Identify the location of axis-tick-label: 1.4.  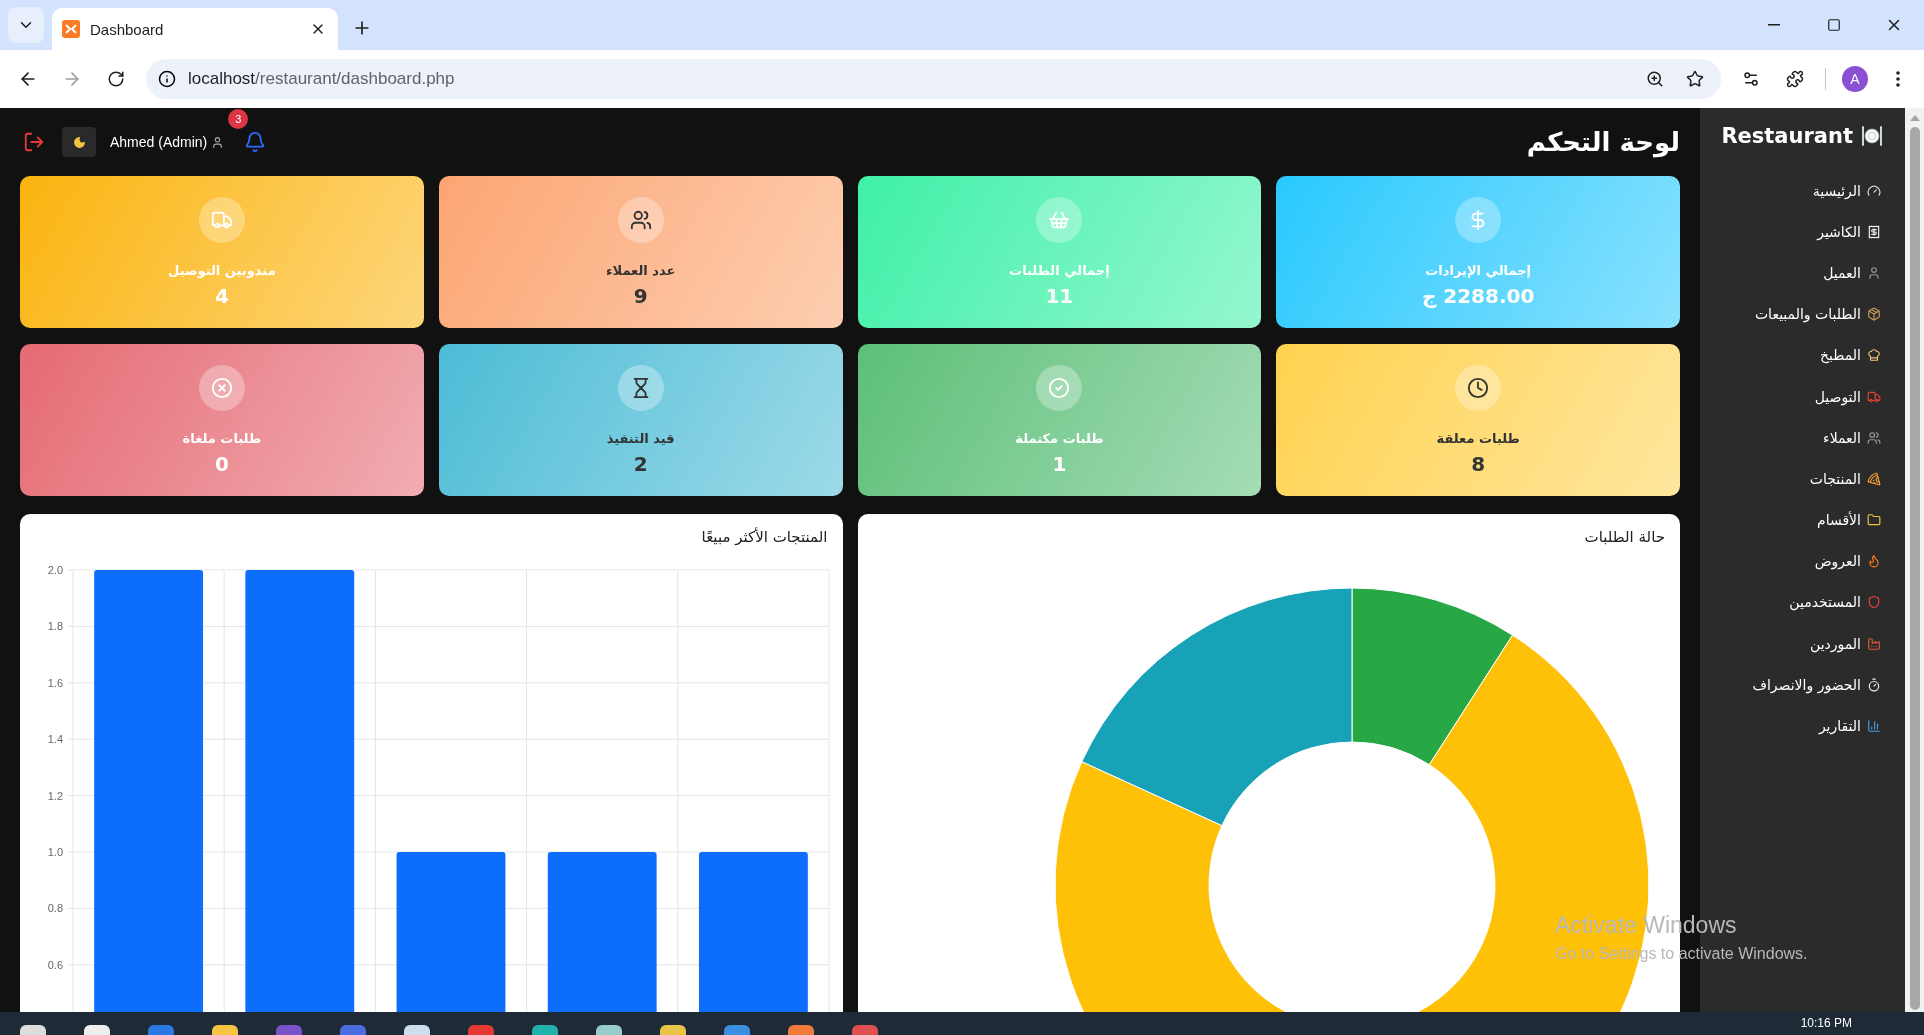
(55, 739).